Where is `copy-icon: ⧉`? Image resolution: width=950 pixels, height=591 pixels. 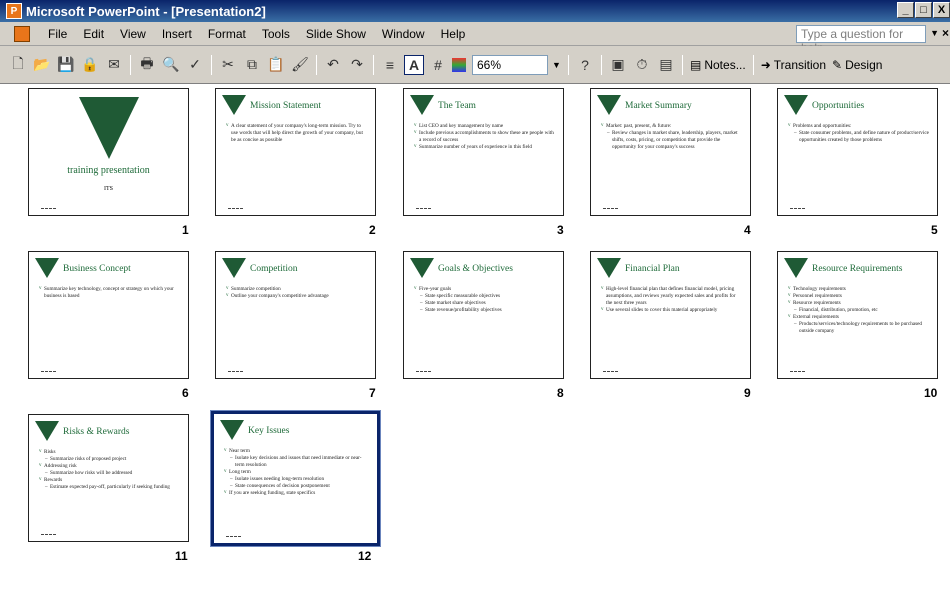 copy-icon: ⧉ is located at coordinates (252, 65).